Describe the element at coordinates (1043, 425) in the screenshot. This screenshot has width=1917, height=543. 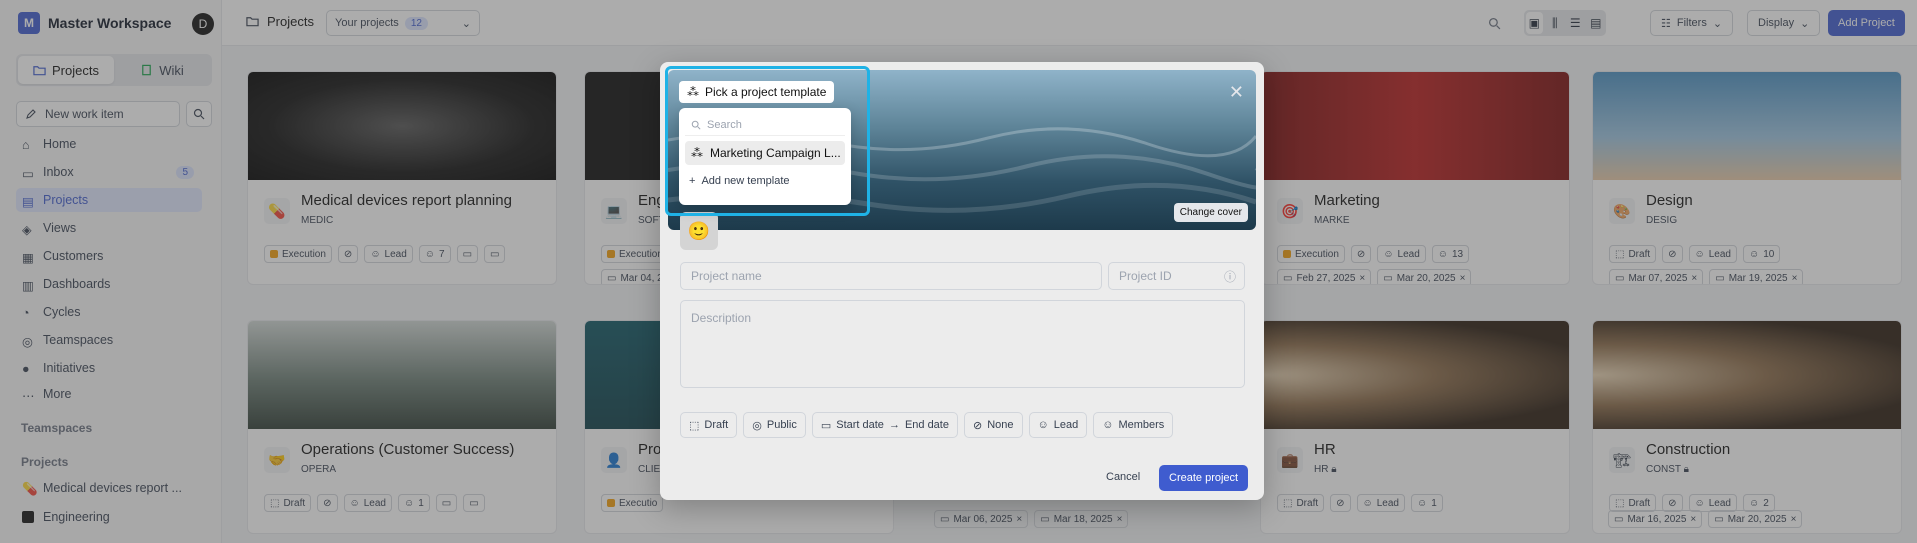
I see `user-icon: ☺` at that location.